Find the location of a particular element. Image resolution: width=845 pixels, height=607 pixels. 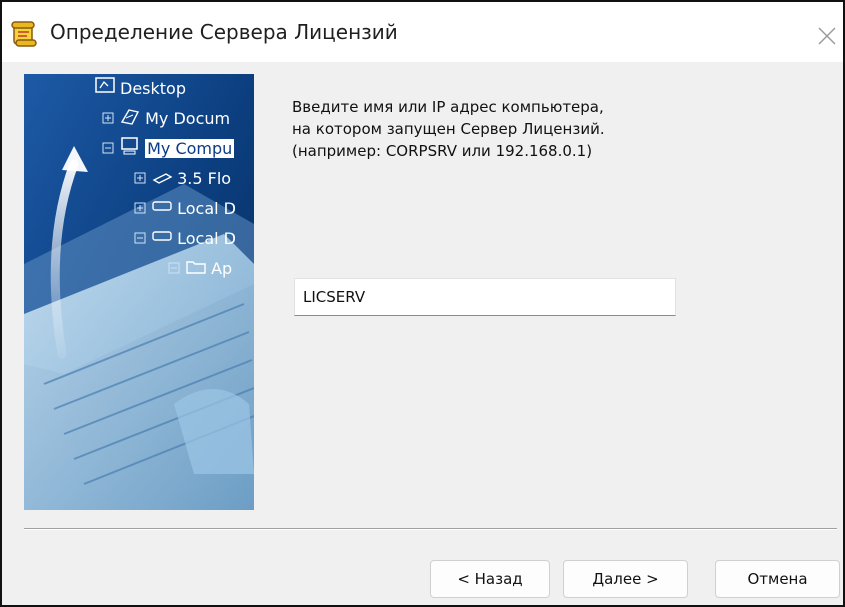

tree-item: My Docum is located at coordinates (166, 118).